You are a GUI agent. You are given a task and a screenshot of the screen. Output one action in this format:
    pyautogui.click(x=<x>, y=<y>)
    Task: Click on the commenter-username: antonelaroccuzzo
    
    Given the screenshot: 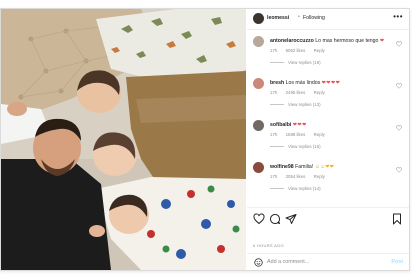 What is the action you would take?
    pyautogui.click(x=292, y=41)
    